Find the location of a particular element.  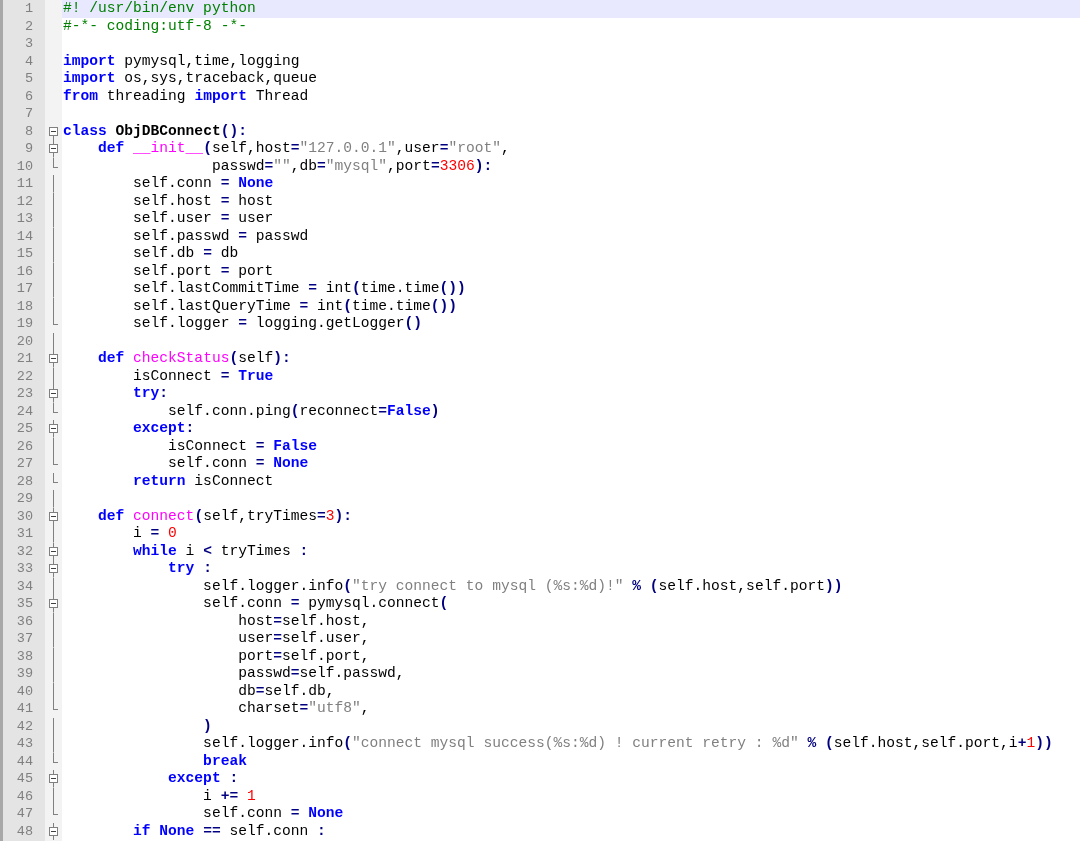

line-number: 10 is located at coordinates (24, 166).